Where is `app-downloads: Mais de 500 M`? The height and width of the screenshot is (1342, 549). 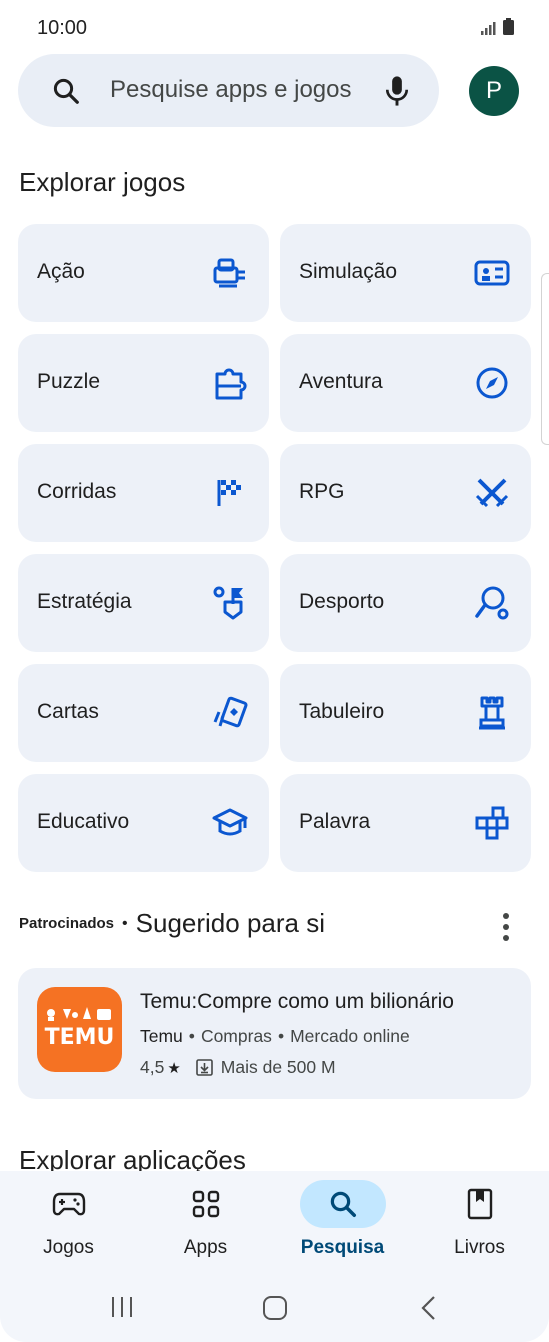
app-downloads: Mais de 500 M is located at coordinates (278, 1067).